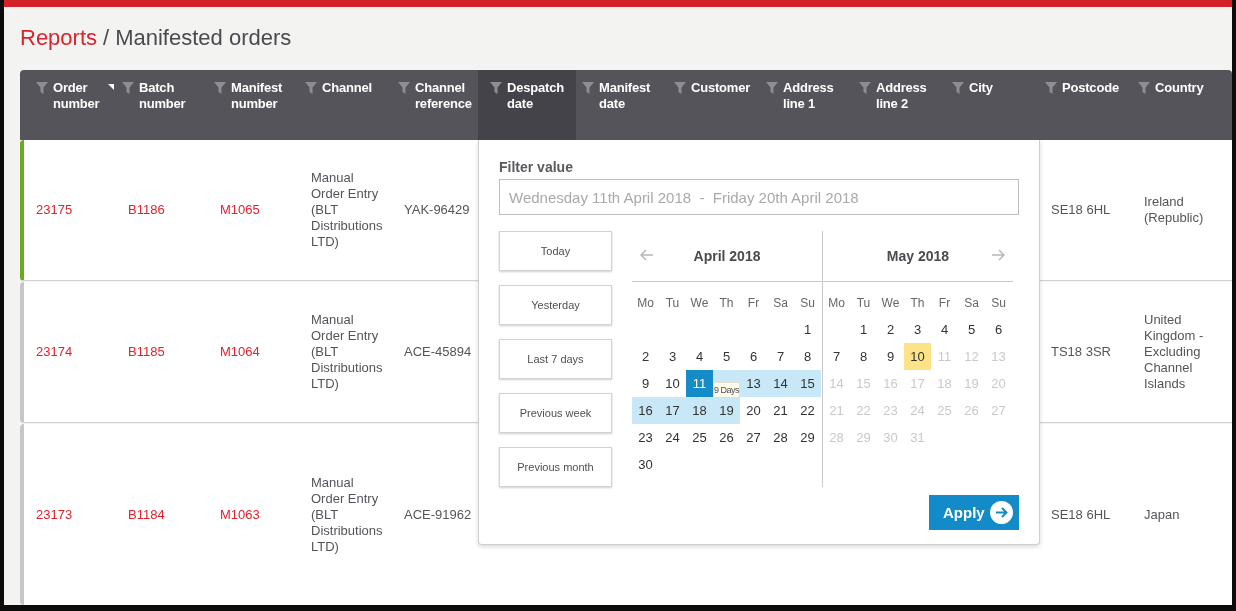 The height and width of the screenshot is (611, 1236). Describe the element at coordinates (555, 467) in the screenshot. I see `preset-button: Previous month` at that location.